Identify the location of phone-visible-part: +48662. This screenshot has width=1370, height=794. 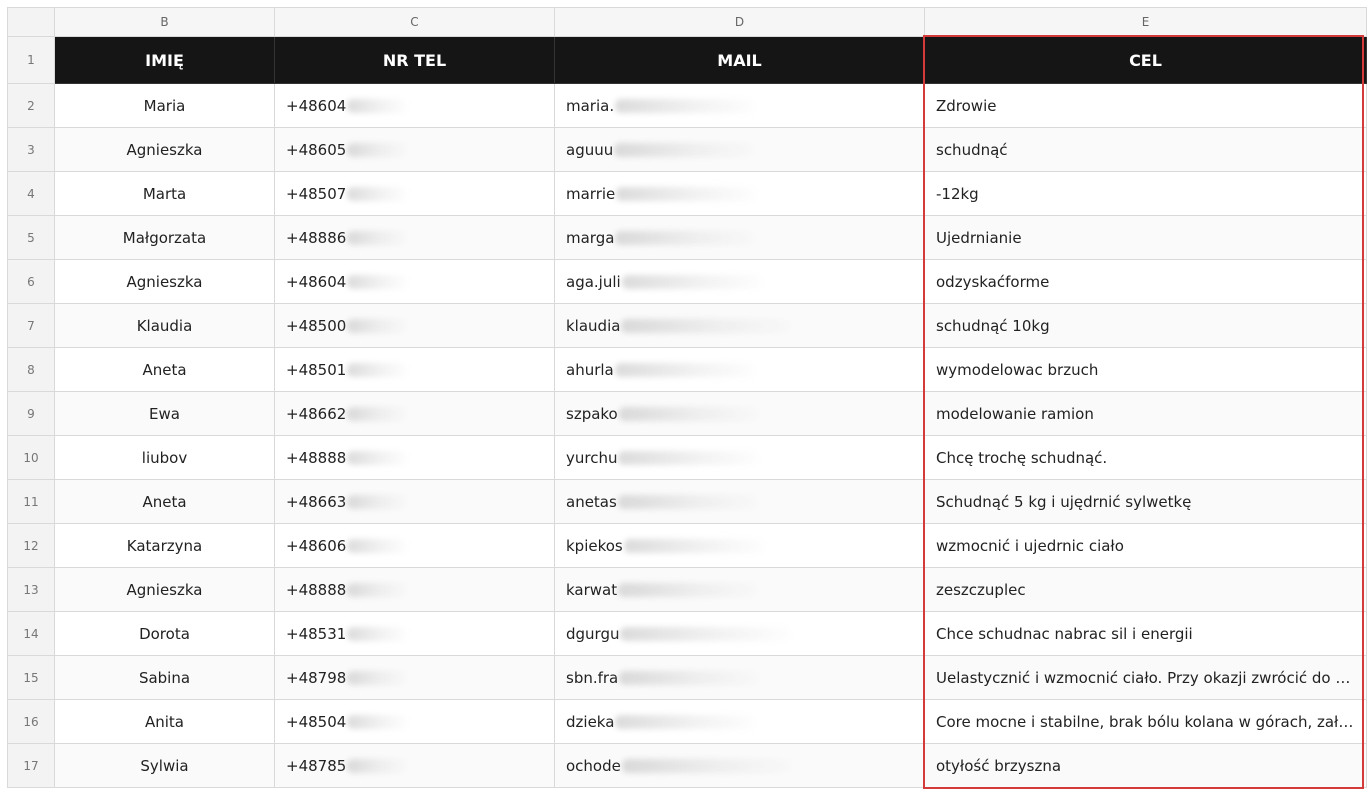
(316, 413).